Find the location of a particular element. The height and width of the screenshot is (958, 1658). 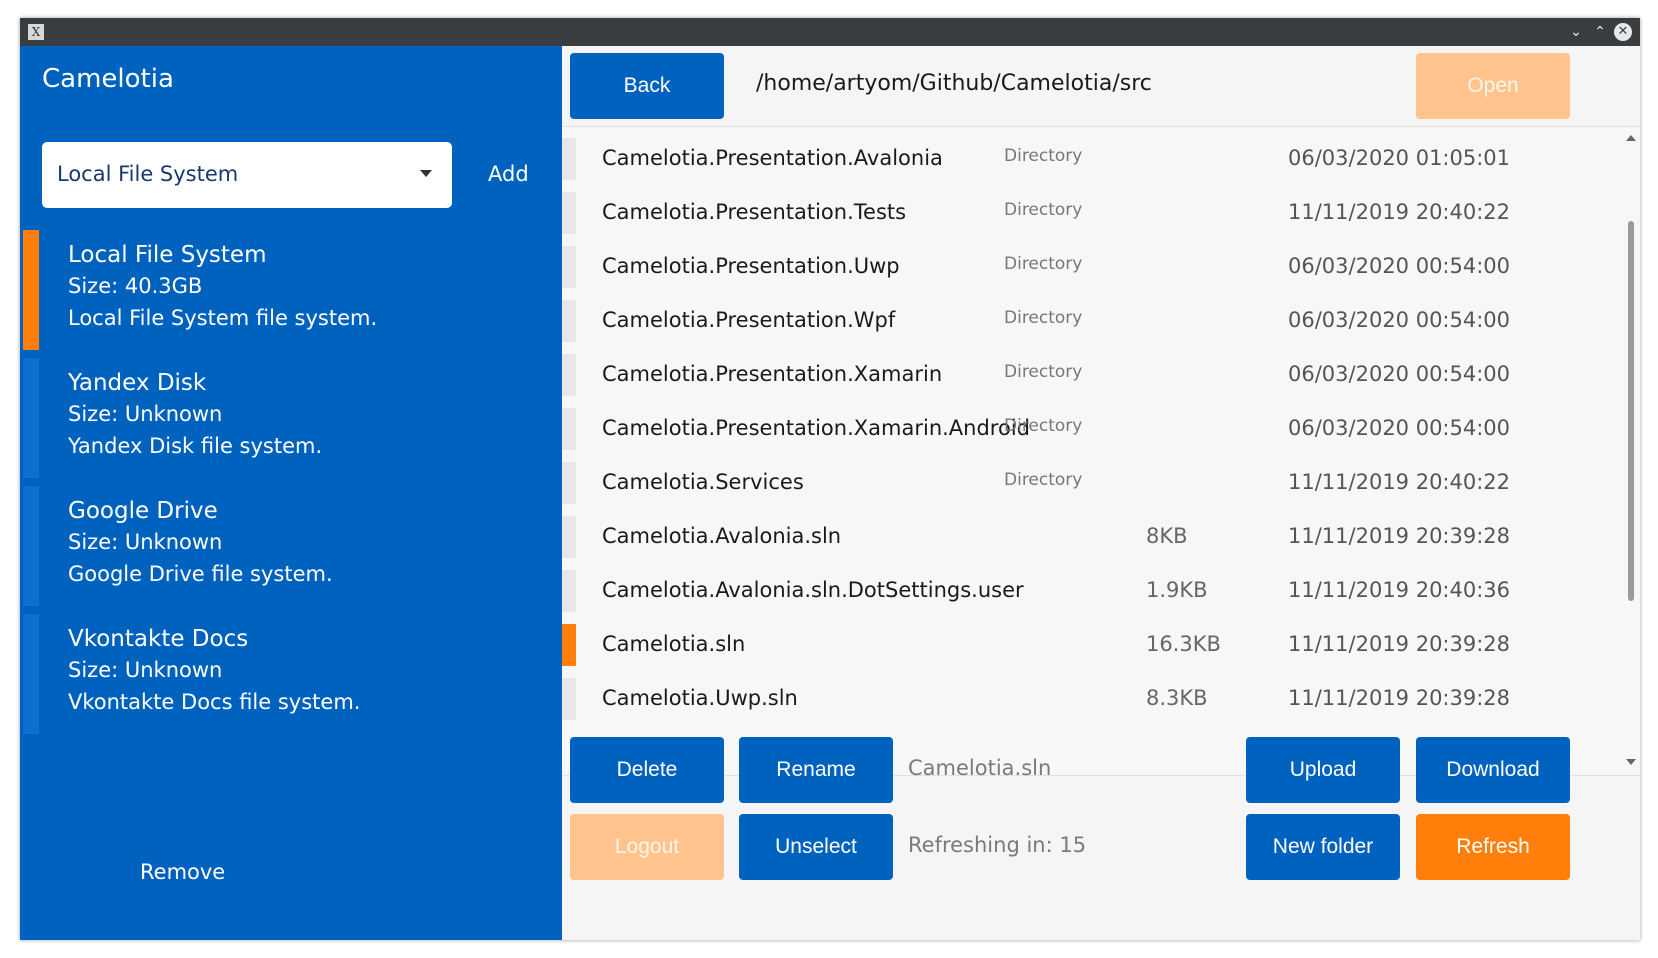

provider-description: Yandex Disk file system. is located at coordinates (195, 446).